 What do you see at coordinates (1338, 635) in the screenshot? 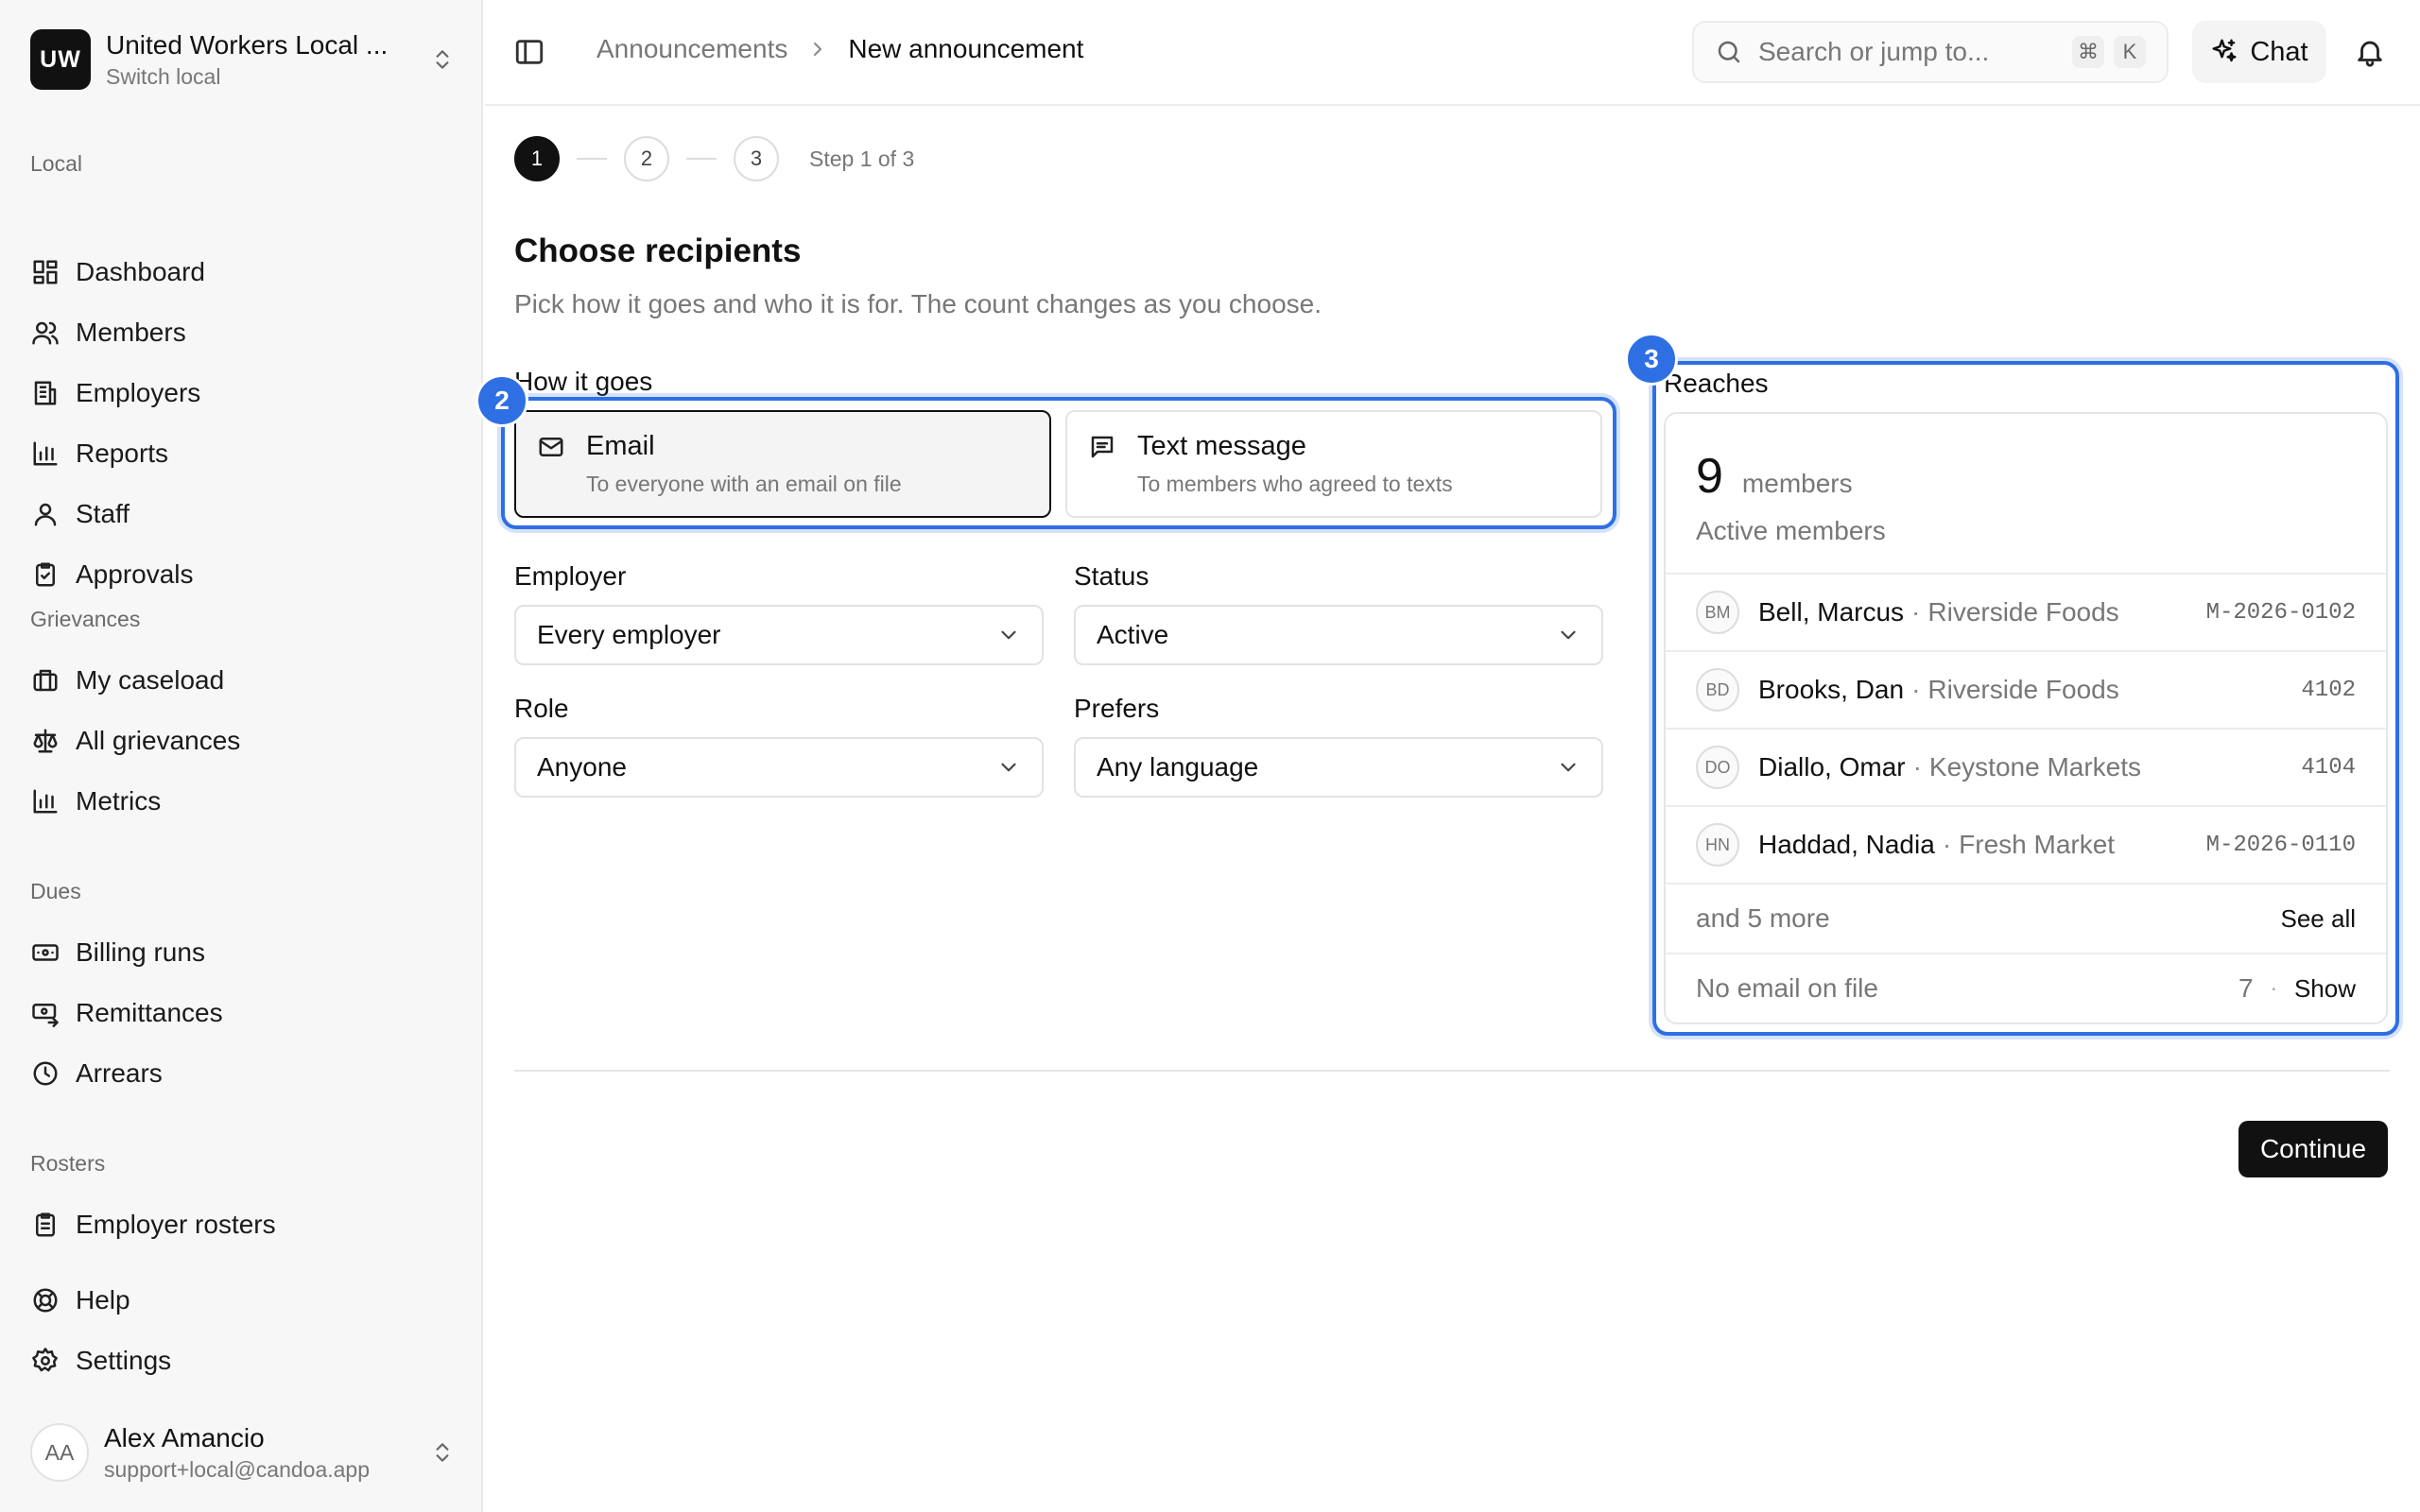
I see `status-select: Active` at bounding box center [1338, 635].